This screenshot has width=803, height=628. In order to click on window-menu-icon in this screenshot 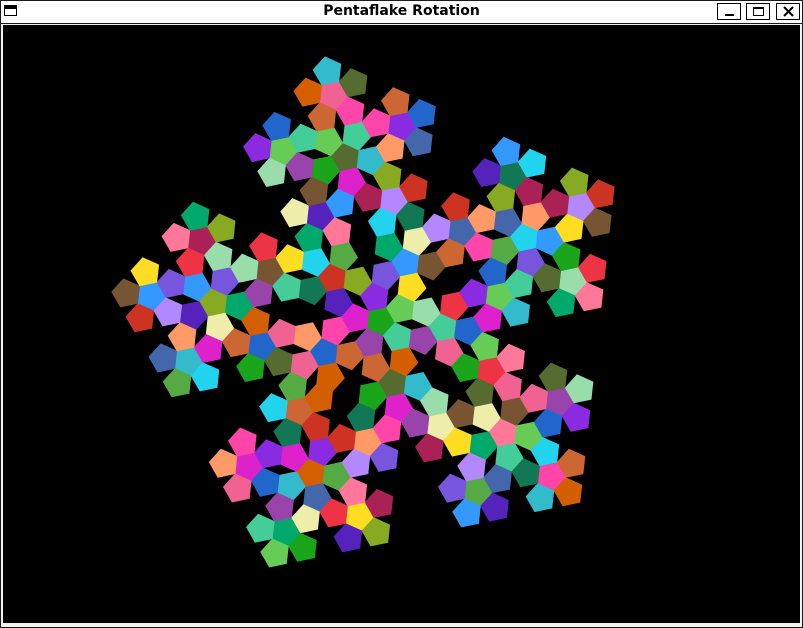, I will do `click(10, 10)`.